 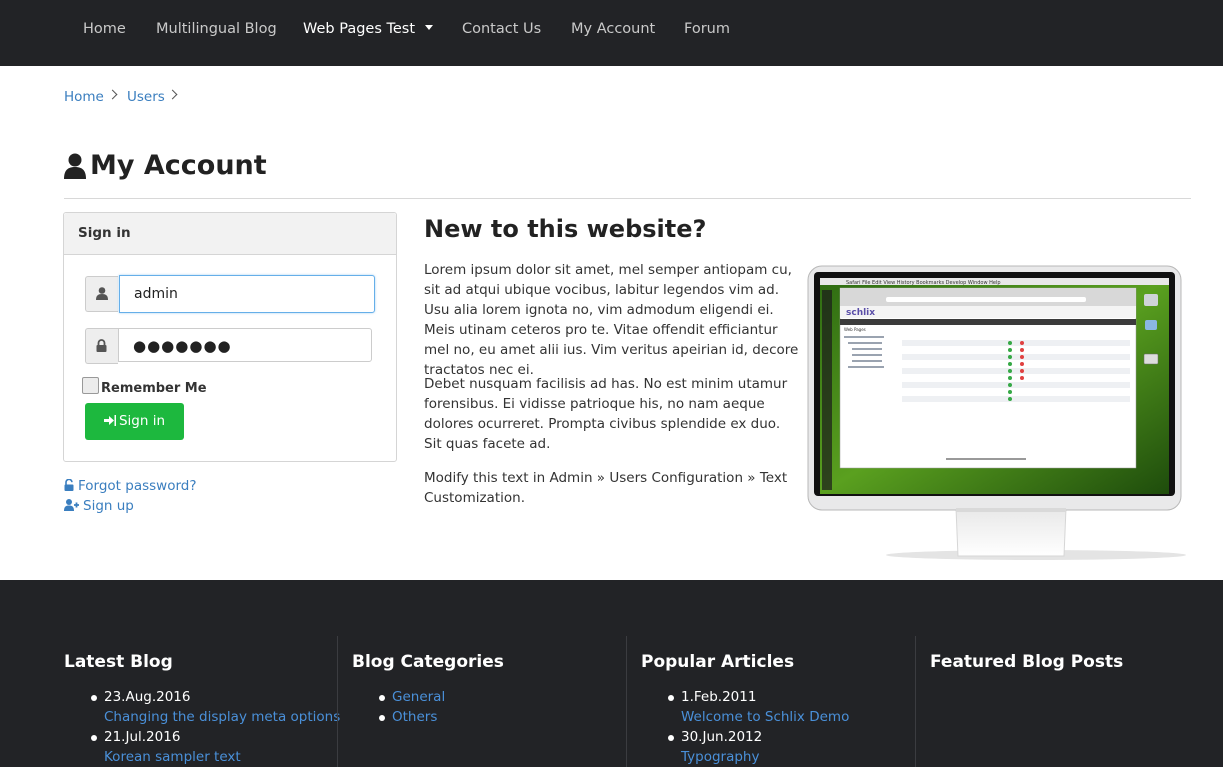 I want to click on forgot-password-link: Forgot password?, so click(x=130, y=486).